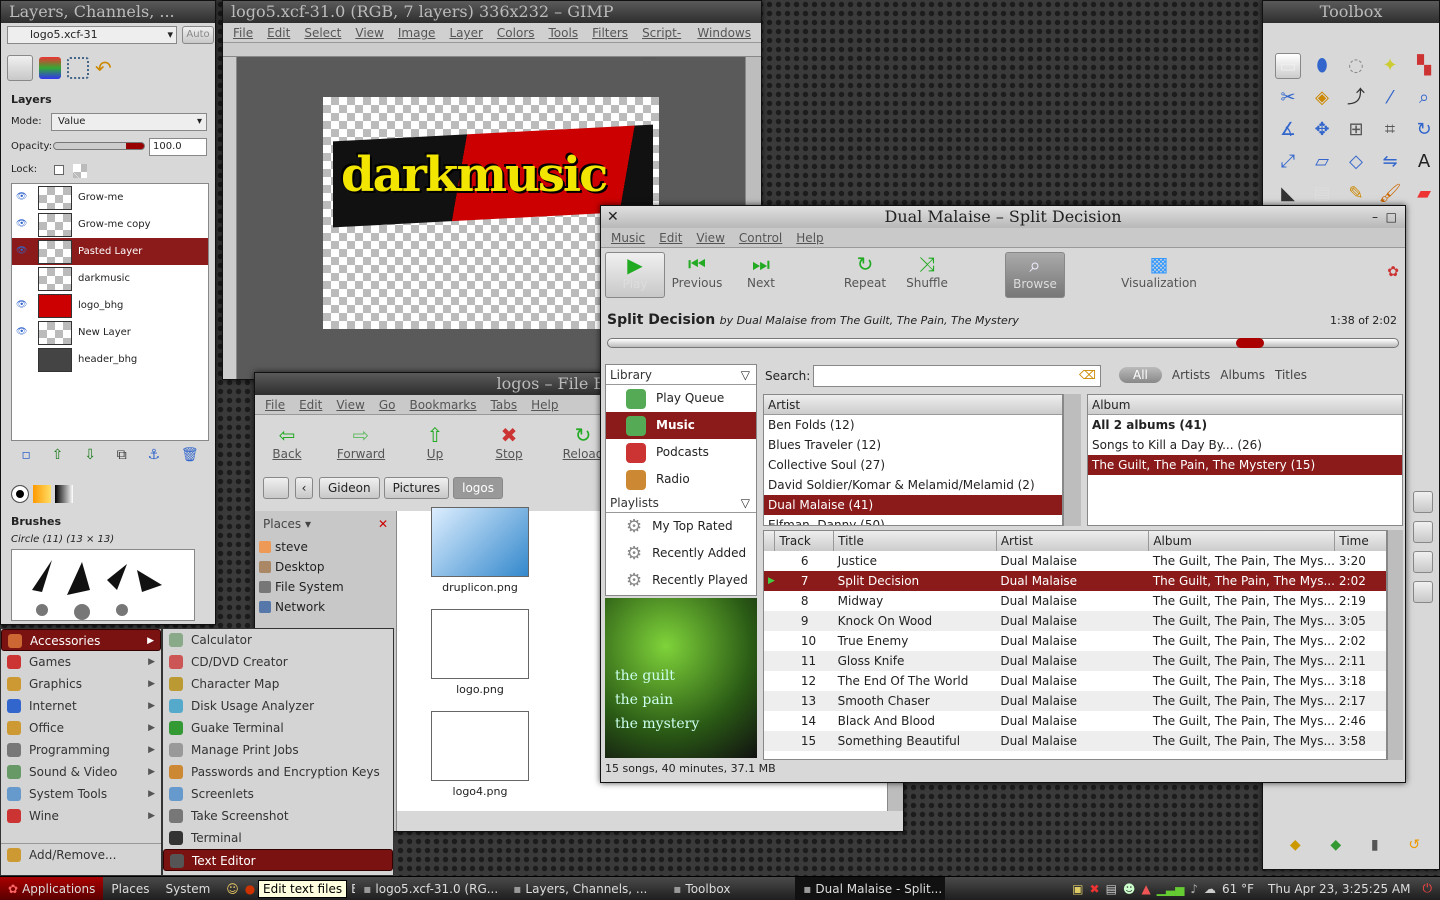 This screenshot has height=900, width=1440. Describe the element at coordinates (913, 520) in the screenshot. I see `artist-row: Elfman, Danny (50)` at that location.